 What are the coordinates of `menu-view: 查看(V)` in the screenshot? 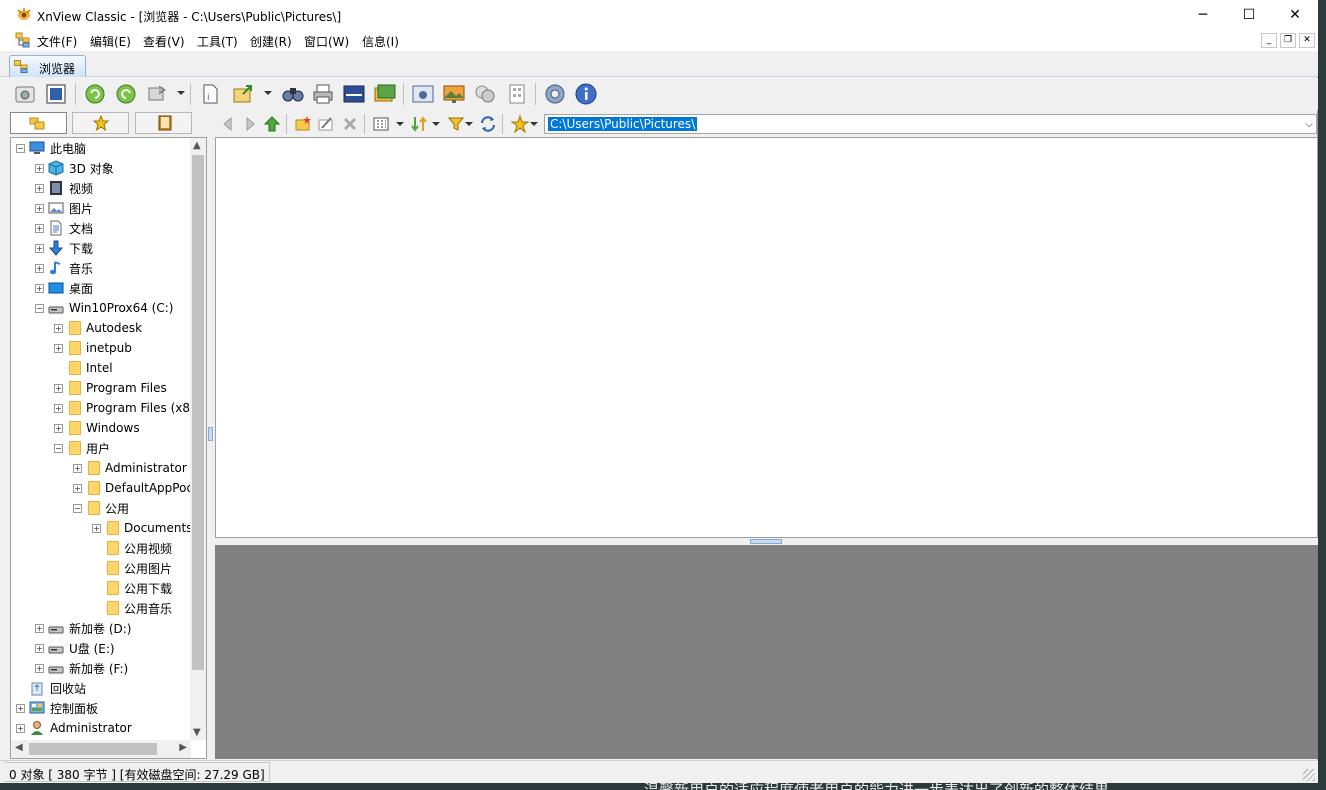 It's located at (164, 41).